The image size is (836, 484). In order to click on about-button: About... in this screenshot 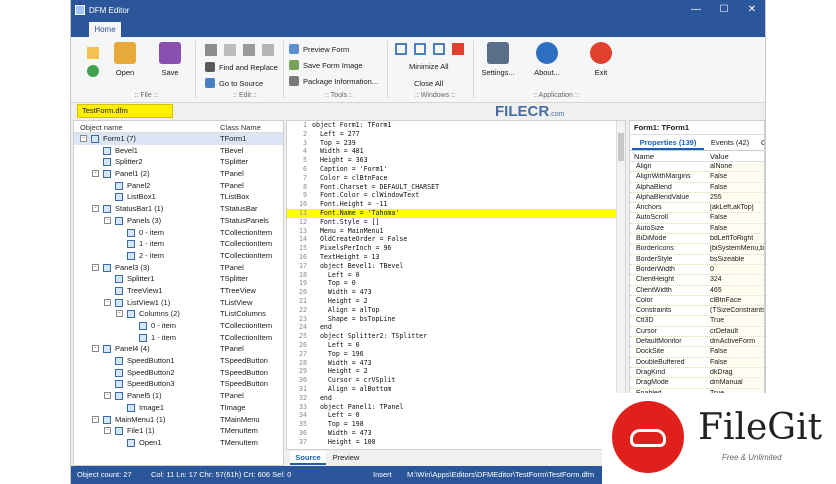, I will do `click(547, 63)`.